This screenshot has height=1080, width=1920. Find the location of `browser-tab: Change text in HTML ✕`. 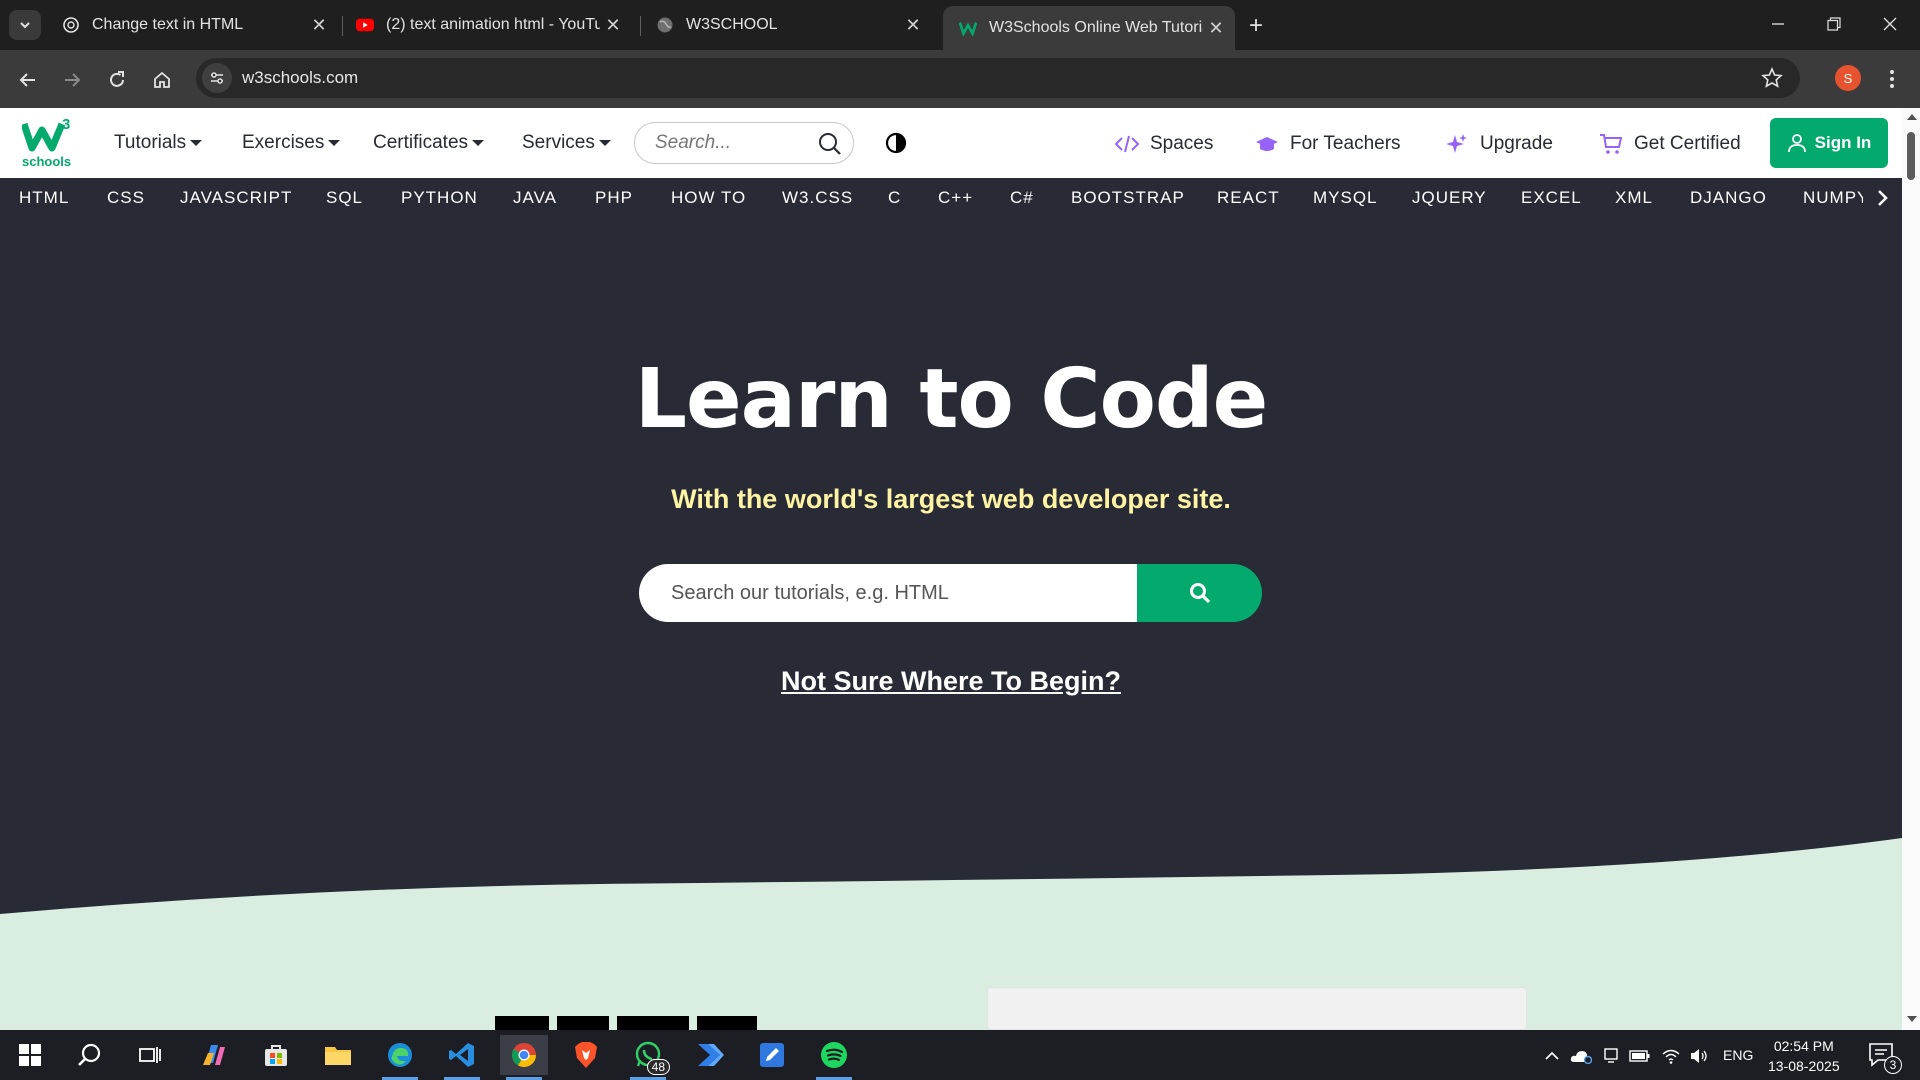

browser-tab: Change text in HTML ✕ is located at coordinates (192, 25).